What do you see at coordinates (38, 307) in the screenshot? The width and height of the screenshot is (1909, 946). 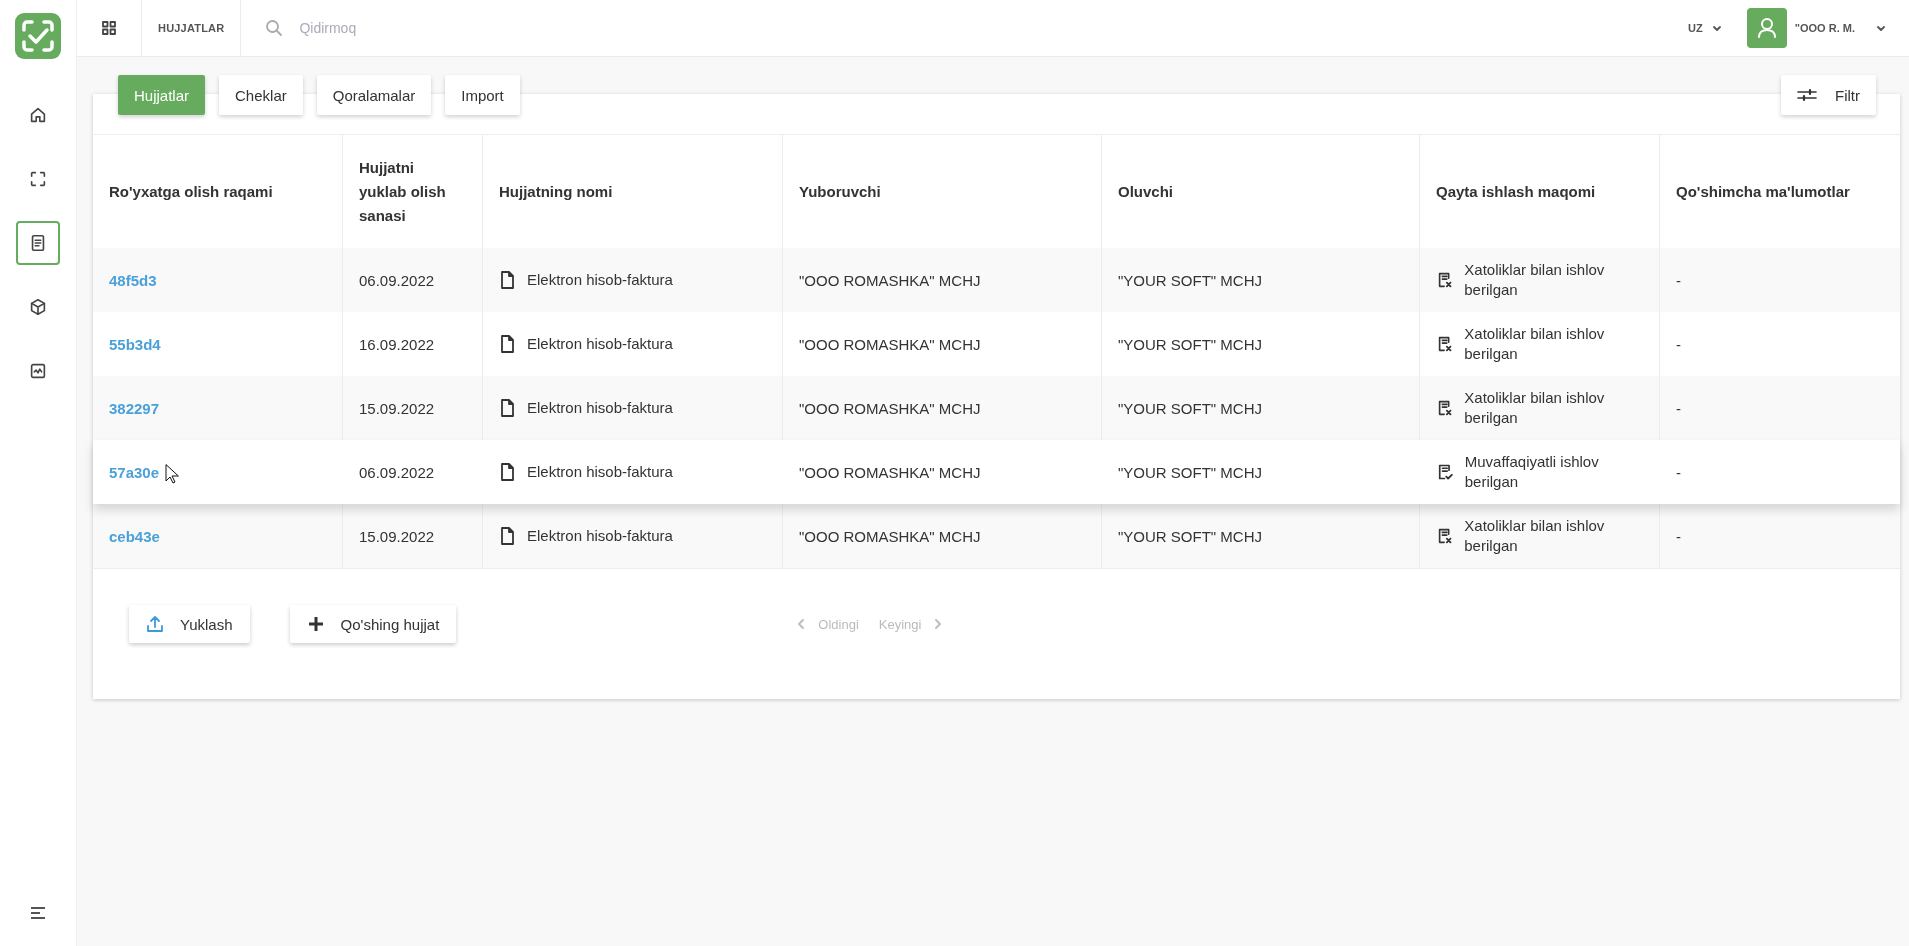 I see `cube-icon` at bounding box center [38, 307].